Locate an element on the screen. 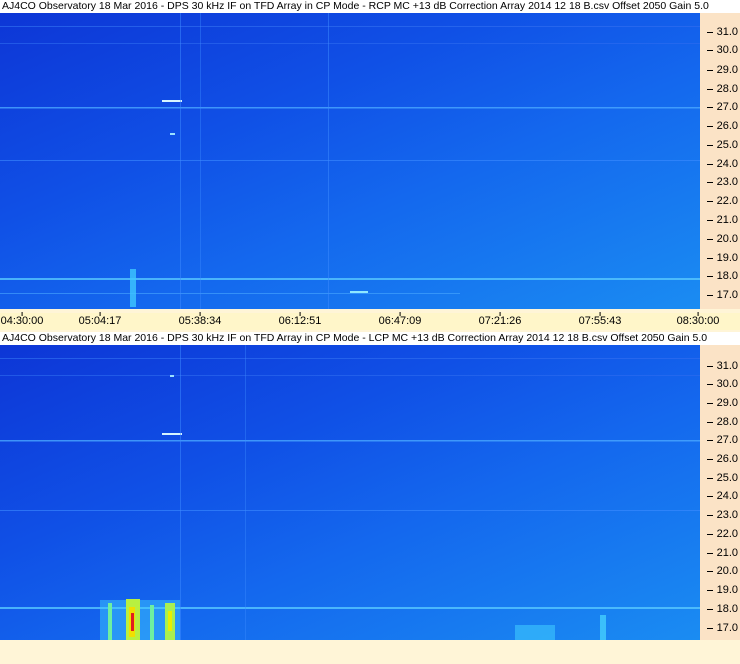 This screenshot has width=740, height=664. time-tick: 07:21:26 is located at coordinates (500, 319).